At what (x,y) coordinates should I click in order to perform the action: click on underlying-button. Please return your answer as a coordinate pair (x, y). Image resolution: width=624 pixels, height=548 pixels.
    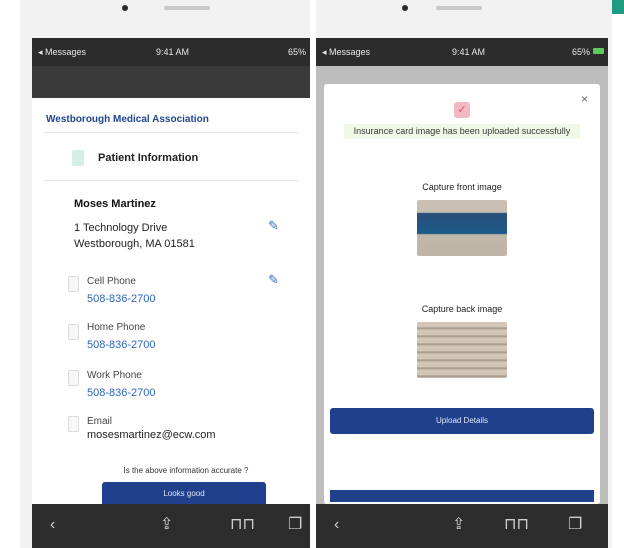
    Looking at the image, I should click on (462, 496).